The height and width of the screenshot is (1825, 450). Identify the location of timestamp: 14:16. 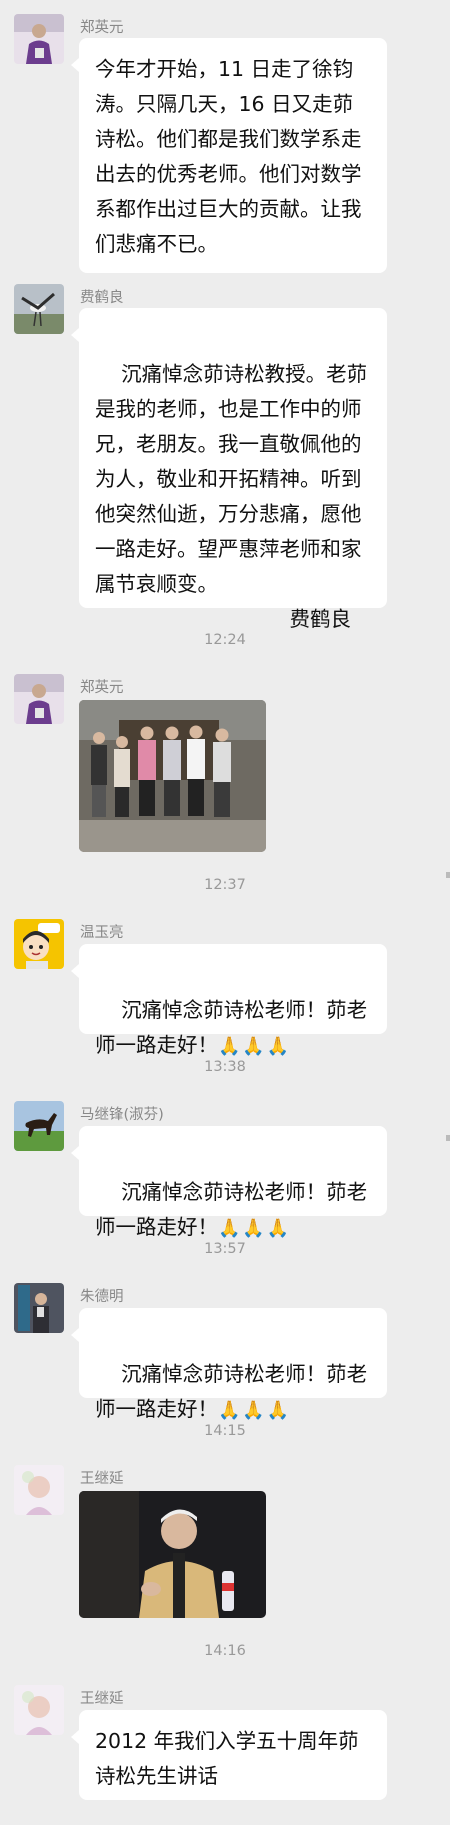
(225, 1651).